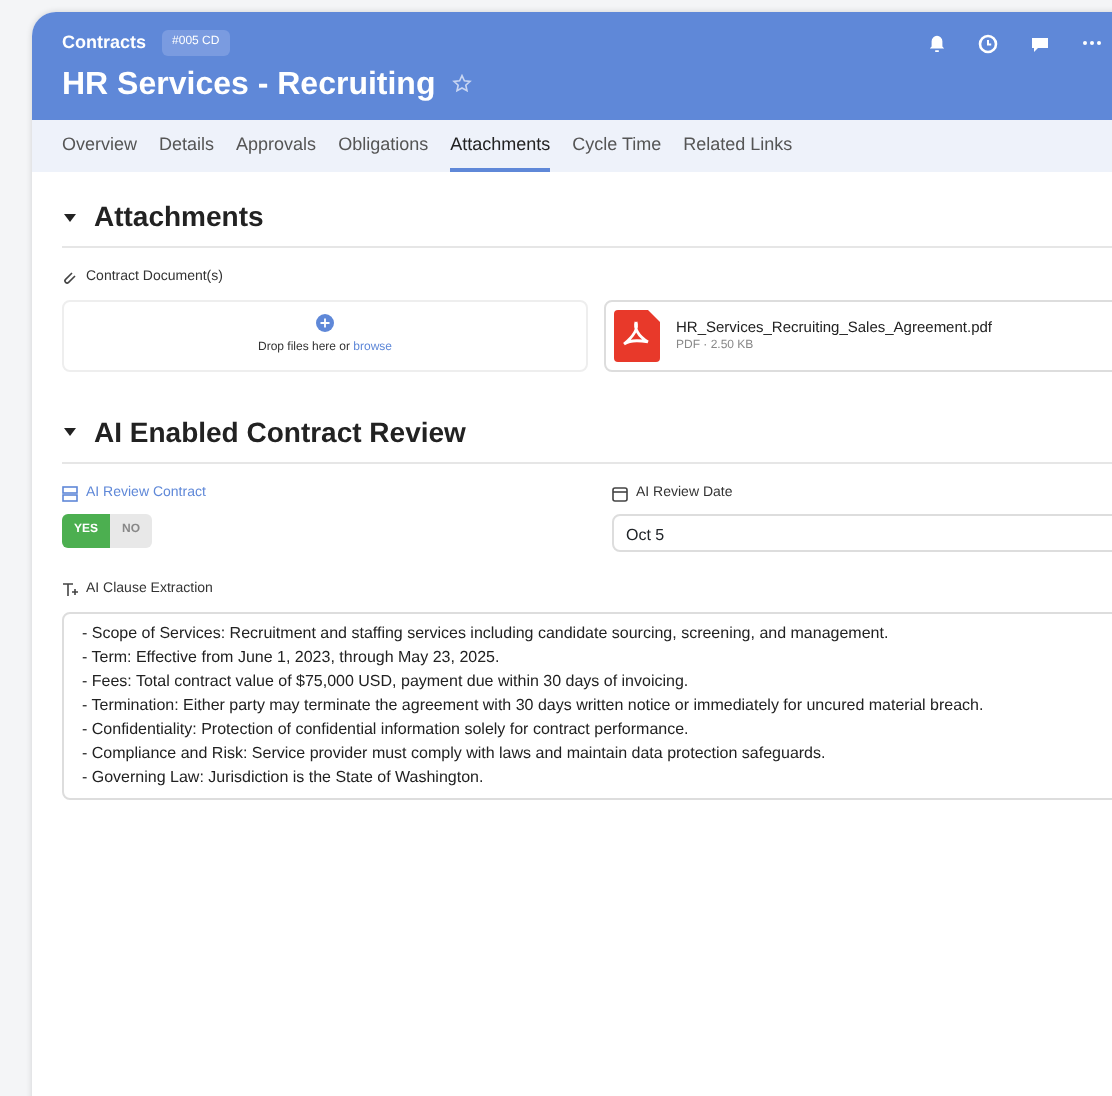  Describe the element at coordinates (988, 43) in the screenshot. I see `clock-icon` at that location.